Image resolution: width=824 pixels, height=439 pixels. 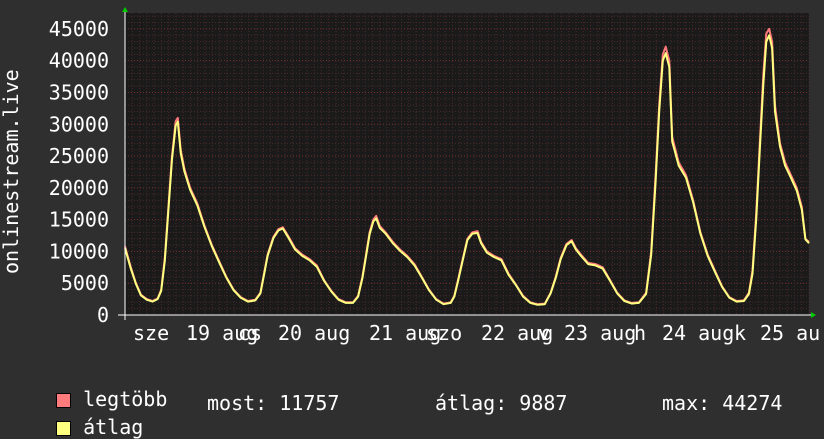 I want to click on y-tick-label: 20000, so click(x=79, y=188).